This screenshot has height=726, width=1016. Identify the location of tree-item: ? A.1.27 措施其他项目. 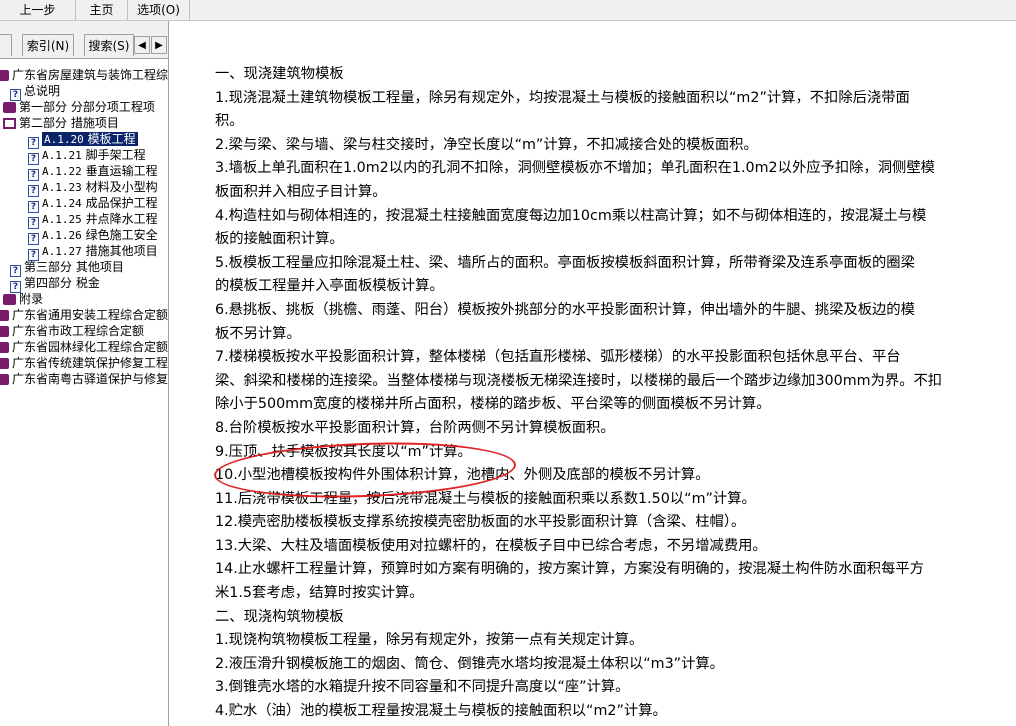
(93, 252).